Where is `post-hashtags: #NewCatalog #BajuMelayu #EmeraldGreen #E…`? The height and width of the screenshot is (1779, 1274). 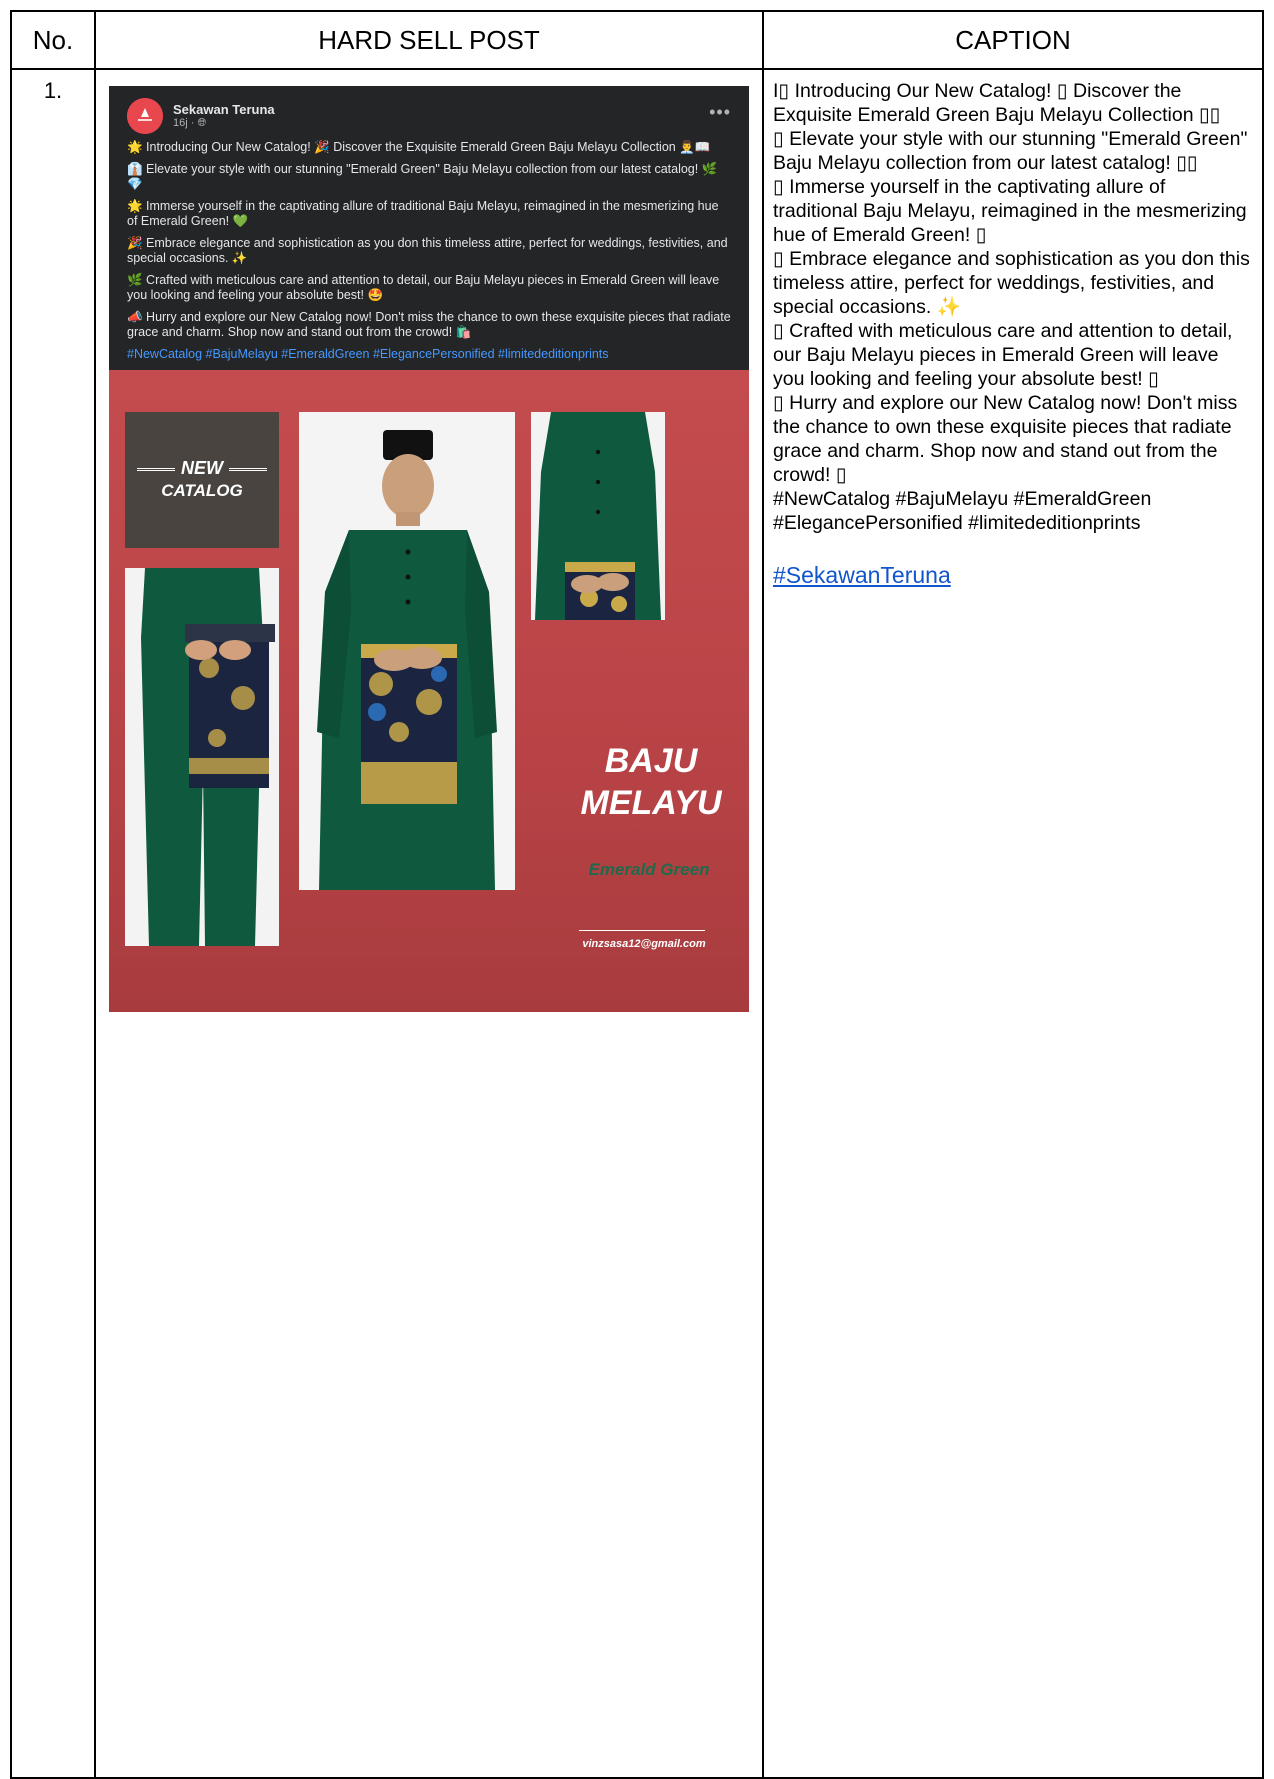 post-hashtags: #NewCatalog #BajuMelayu #EmeraldGreen #E… is located at coordinates (429, 354).